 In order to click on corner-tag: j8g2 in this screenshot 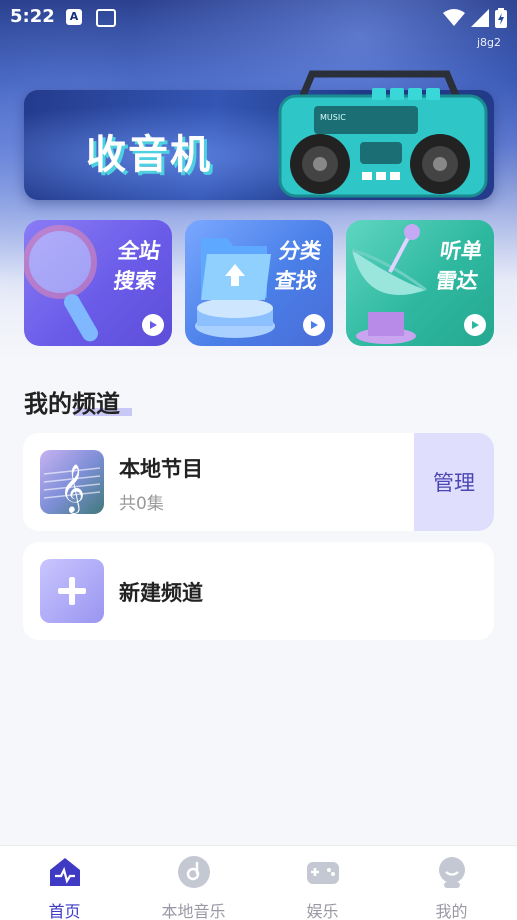, I will do `click(488, 42)`.